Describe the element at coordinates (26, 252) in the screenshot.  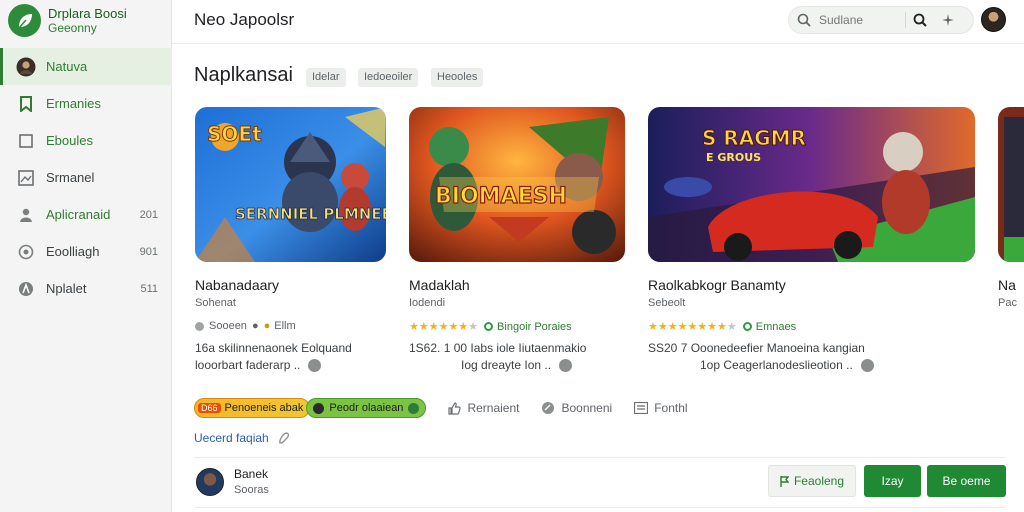
I see `circle-icon` at that location.